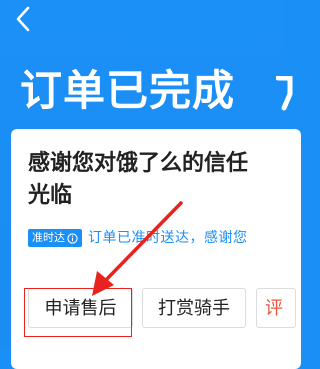  What do you see at coordinates (284, 93) in the screenshot?
I see `title-overflow-glyph` at bounding box center [284, 93].